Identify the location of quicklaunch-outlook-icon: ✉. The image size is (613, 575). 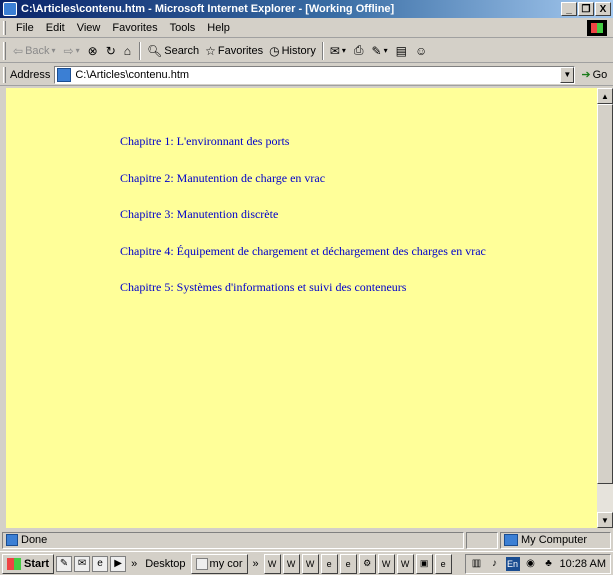
(82, 563).